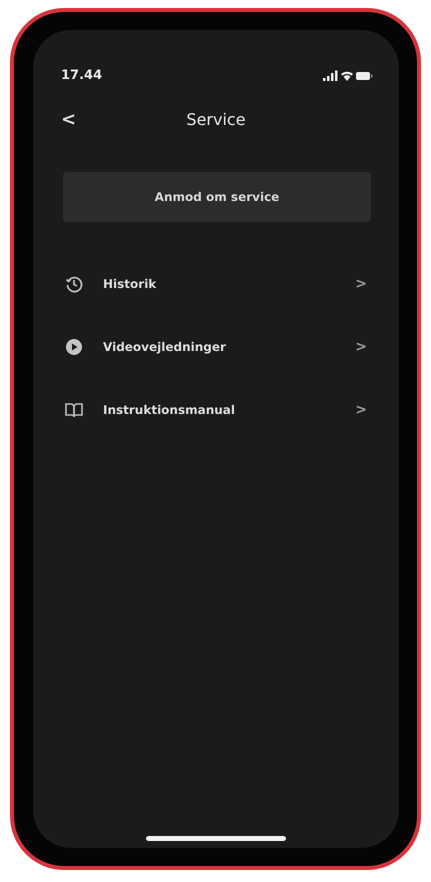  I want to click on history-icon, so click(74, 283).